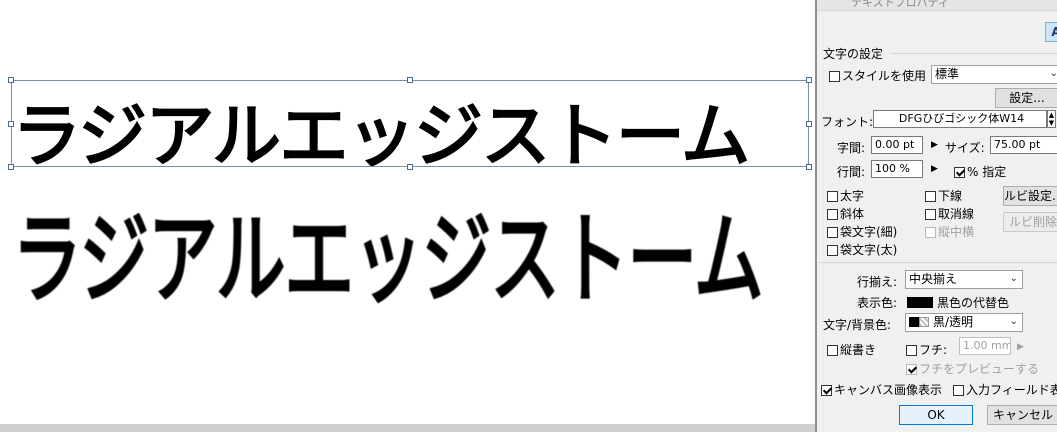 The width and height of the screenshot is (1057, 432). Describe the element at coordinates (1023, 145) in the screenshot. I see `size-field: 75.00 pt` at that location.